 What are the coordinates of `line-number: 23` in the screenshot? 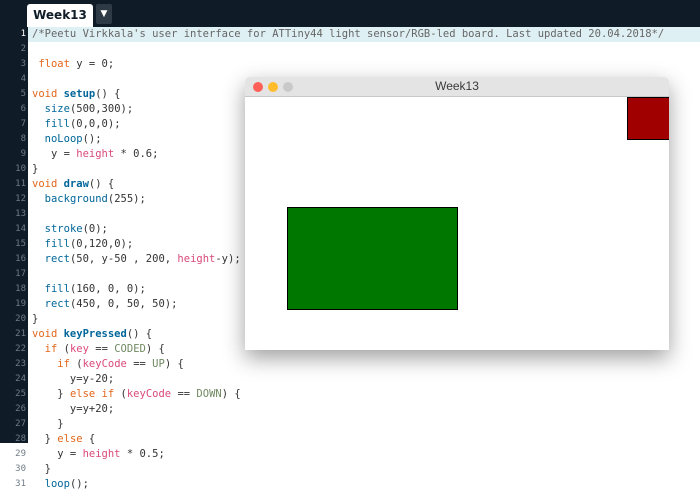 It's located at (20, 364).